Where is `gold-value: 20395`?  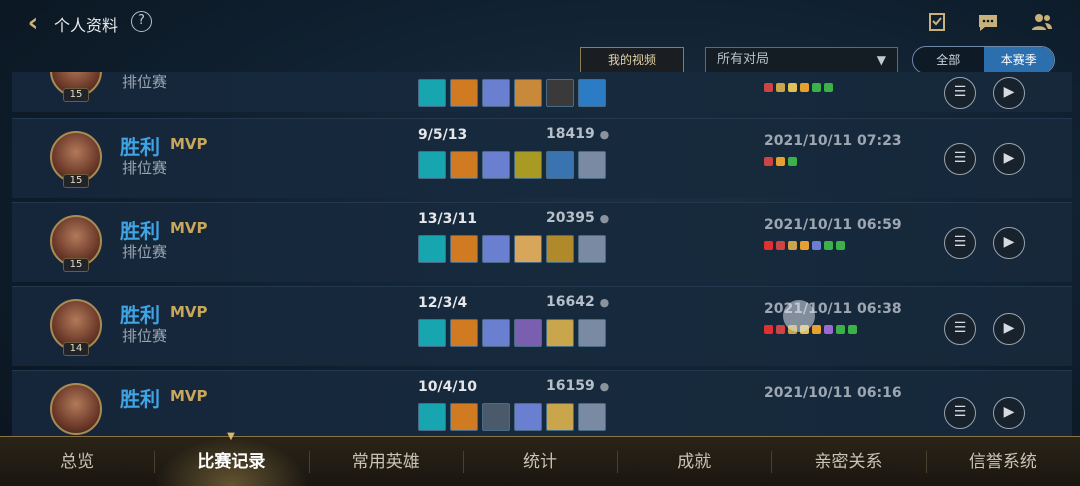
gold-value: 20395 is located at coordinates (570, 218).